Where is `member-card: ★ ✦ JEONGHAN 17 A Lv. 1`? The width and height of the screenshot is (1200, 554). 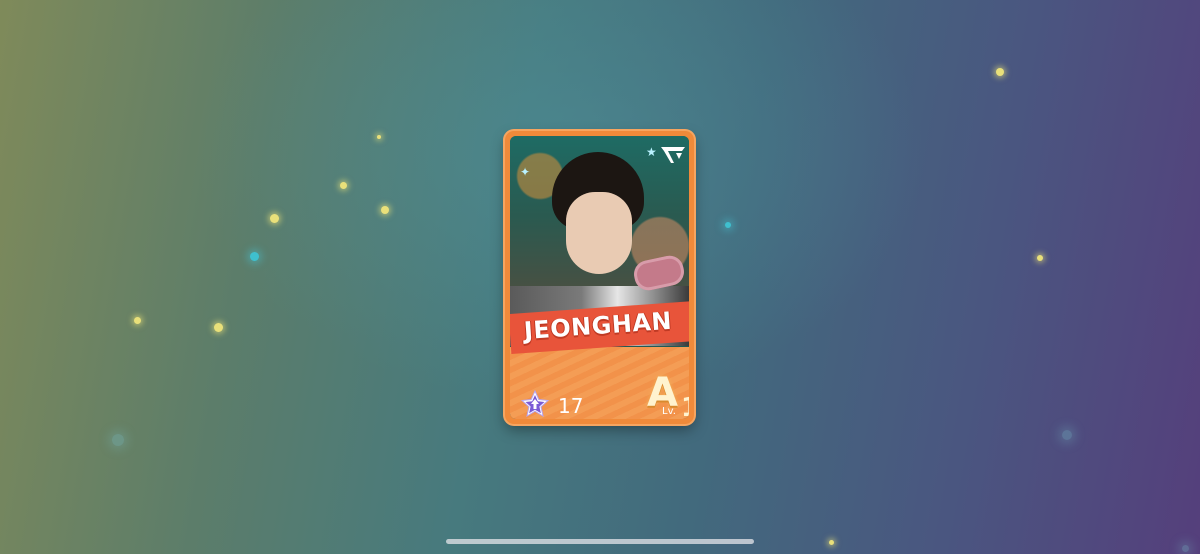 member-card: ★ ✦ JEONGHAN 17 A Lv. 1 is located at coordinates (599, 277).